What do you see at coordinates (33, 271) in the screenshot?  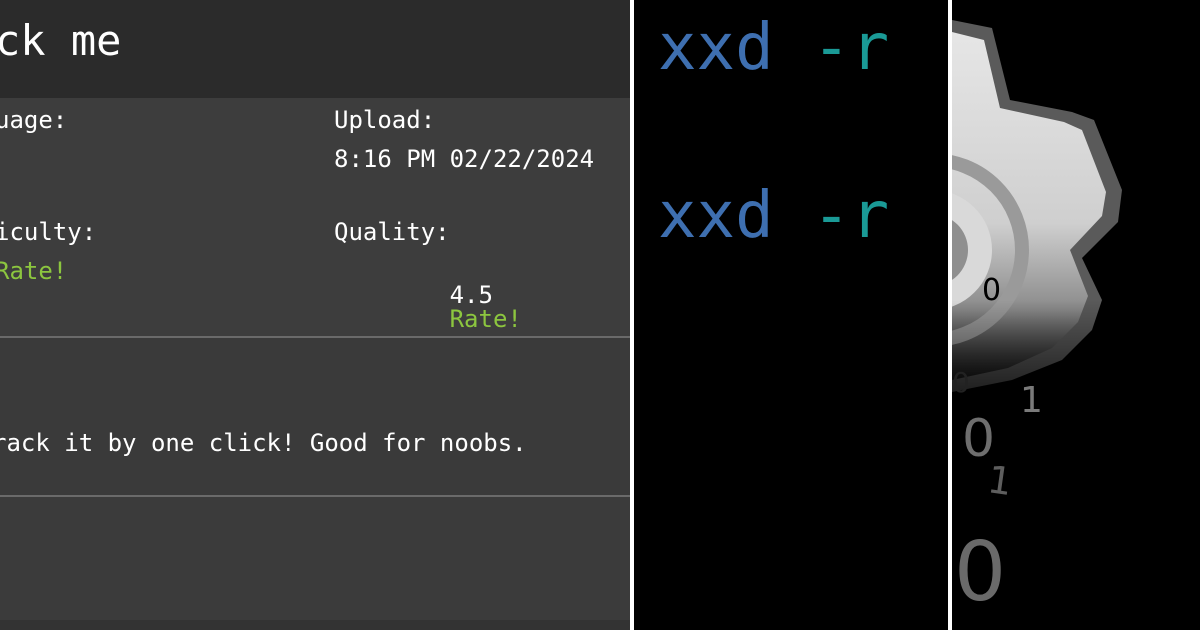 I see `difficulty-rate-link: Rate!` at bounding box center [33, 271].